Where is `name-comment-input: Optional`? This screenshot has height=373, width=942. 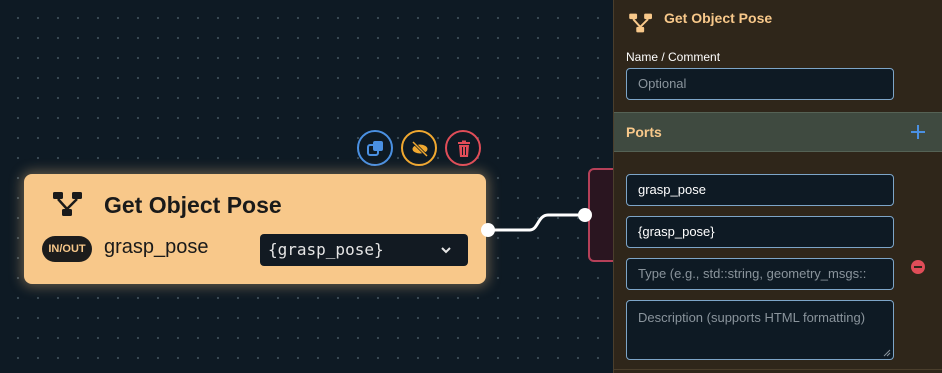
name-comment-input: Optional is located at coordinates (760, 84).